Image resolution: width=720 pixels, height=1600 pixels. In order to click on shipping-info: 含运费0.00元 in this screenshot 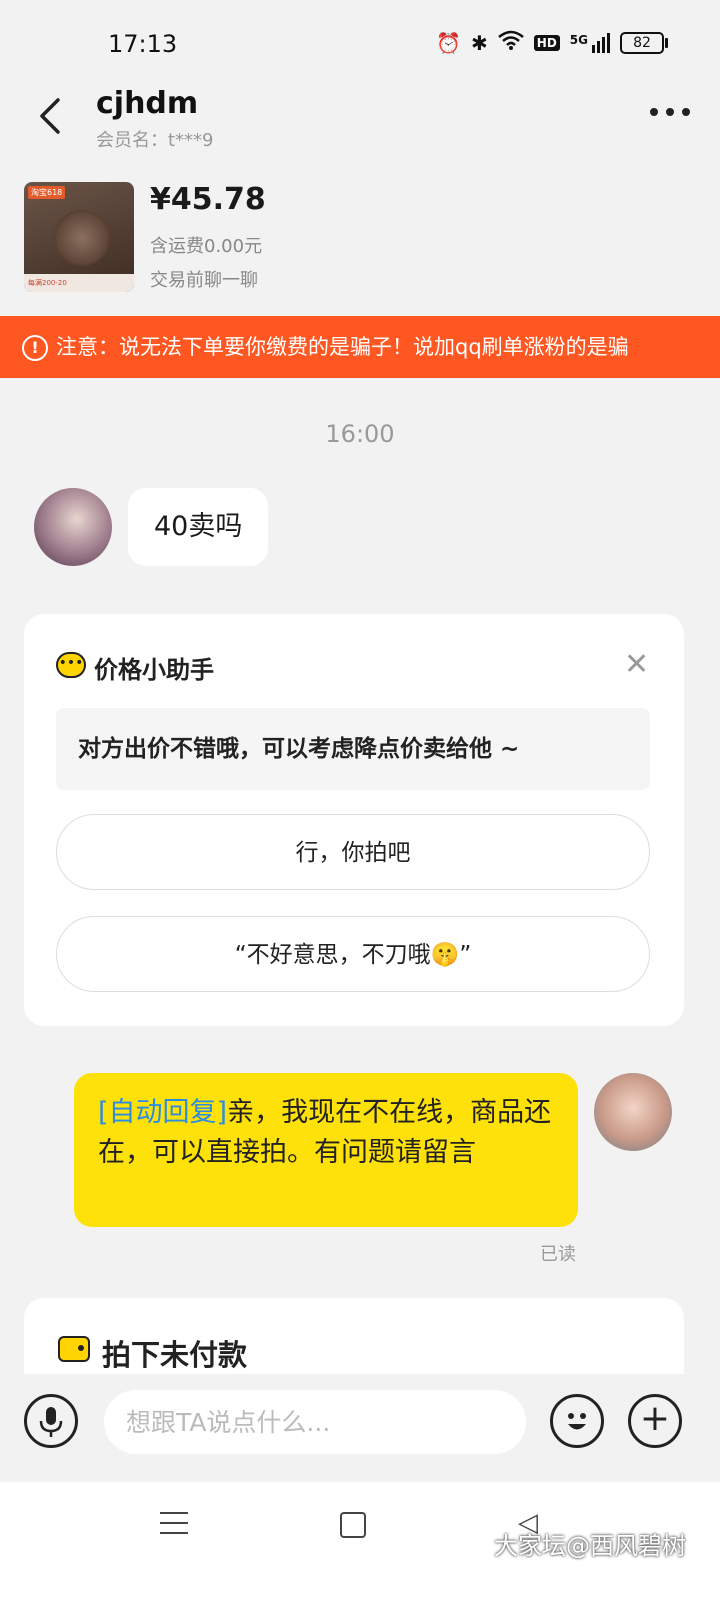, I will do `click(206, 246)`.